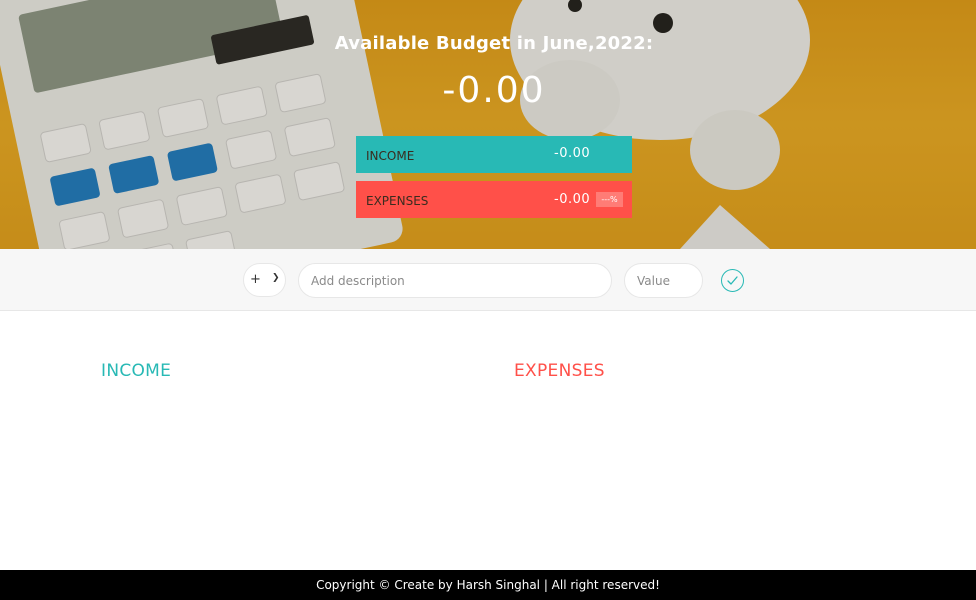 This screenshot has height=600, width=976. I want to click on budget-title: Available Budget in June,2022:, so click(494, 43).